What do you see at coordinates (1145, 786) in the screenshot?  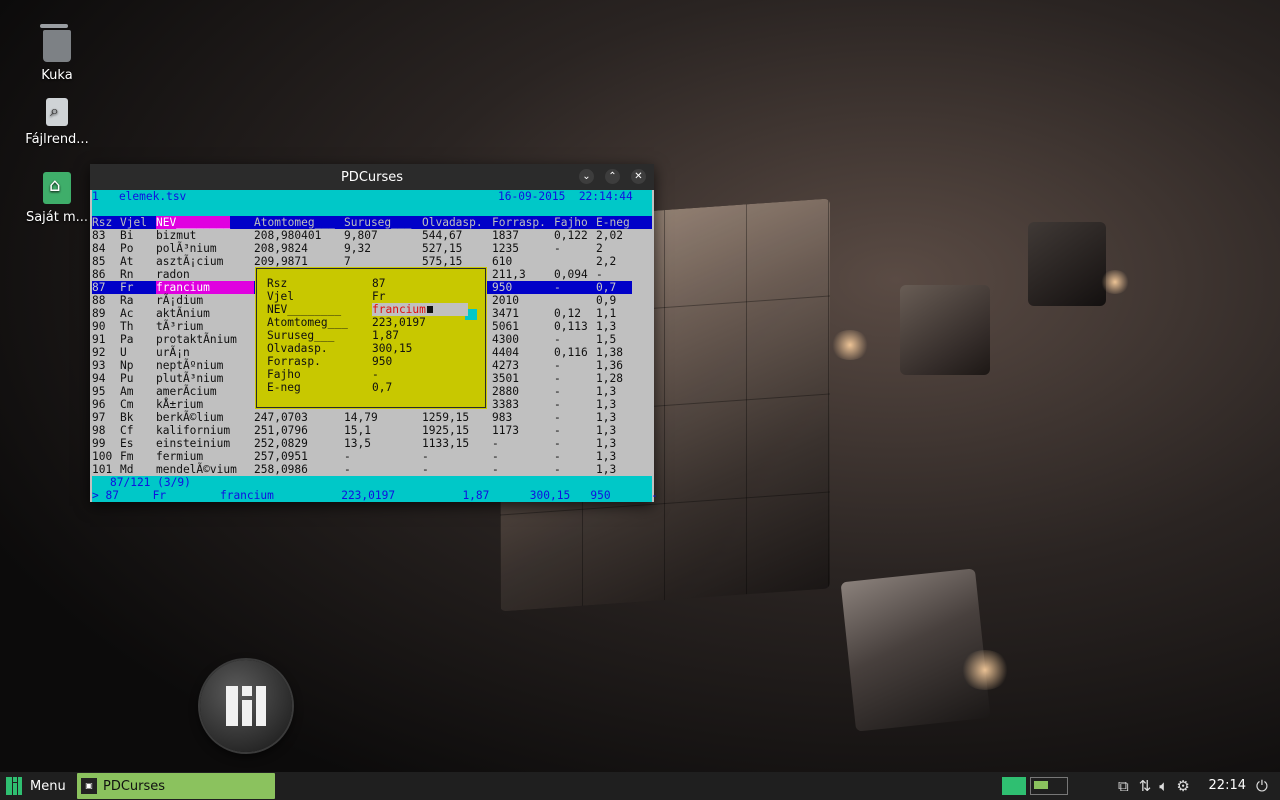 I see `network-icon: ⇅` at bounding box center [1145, 786].